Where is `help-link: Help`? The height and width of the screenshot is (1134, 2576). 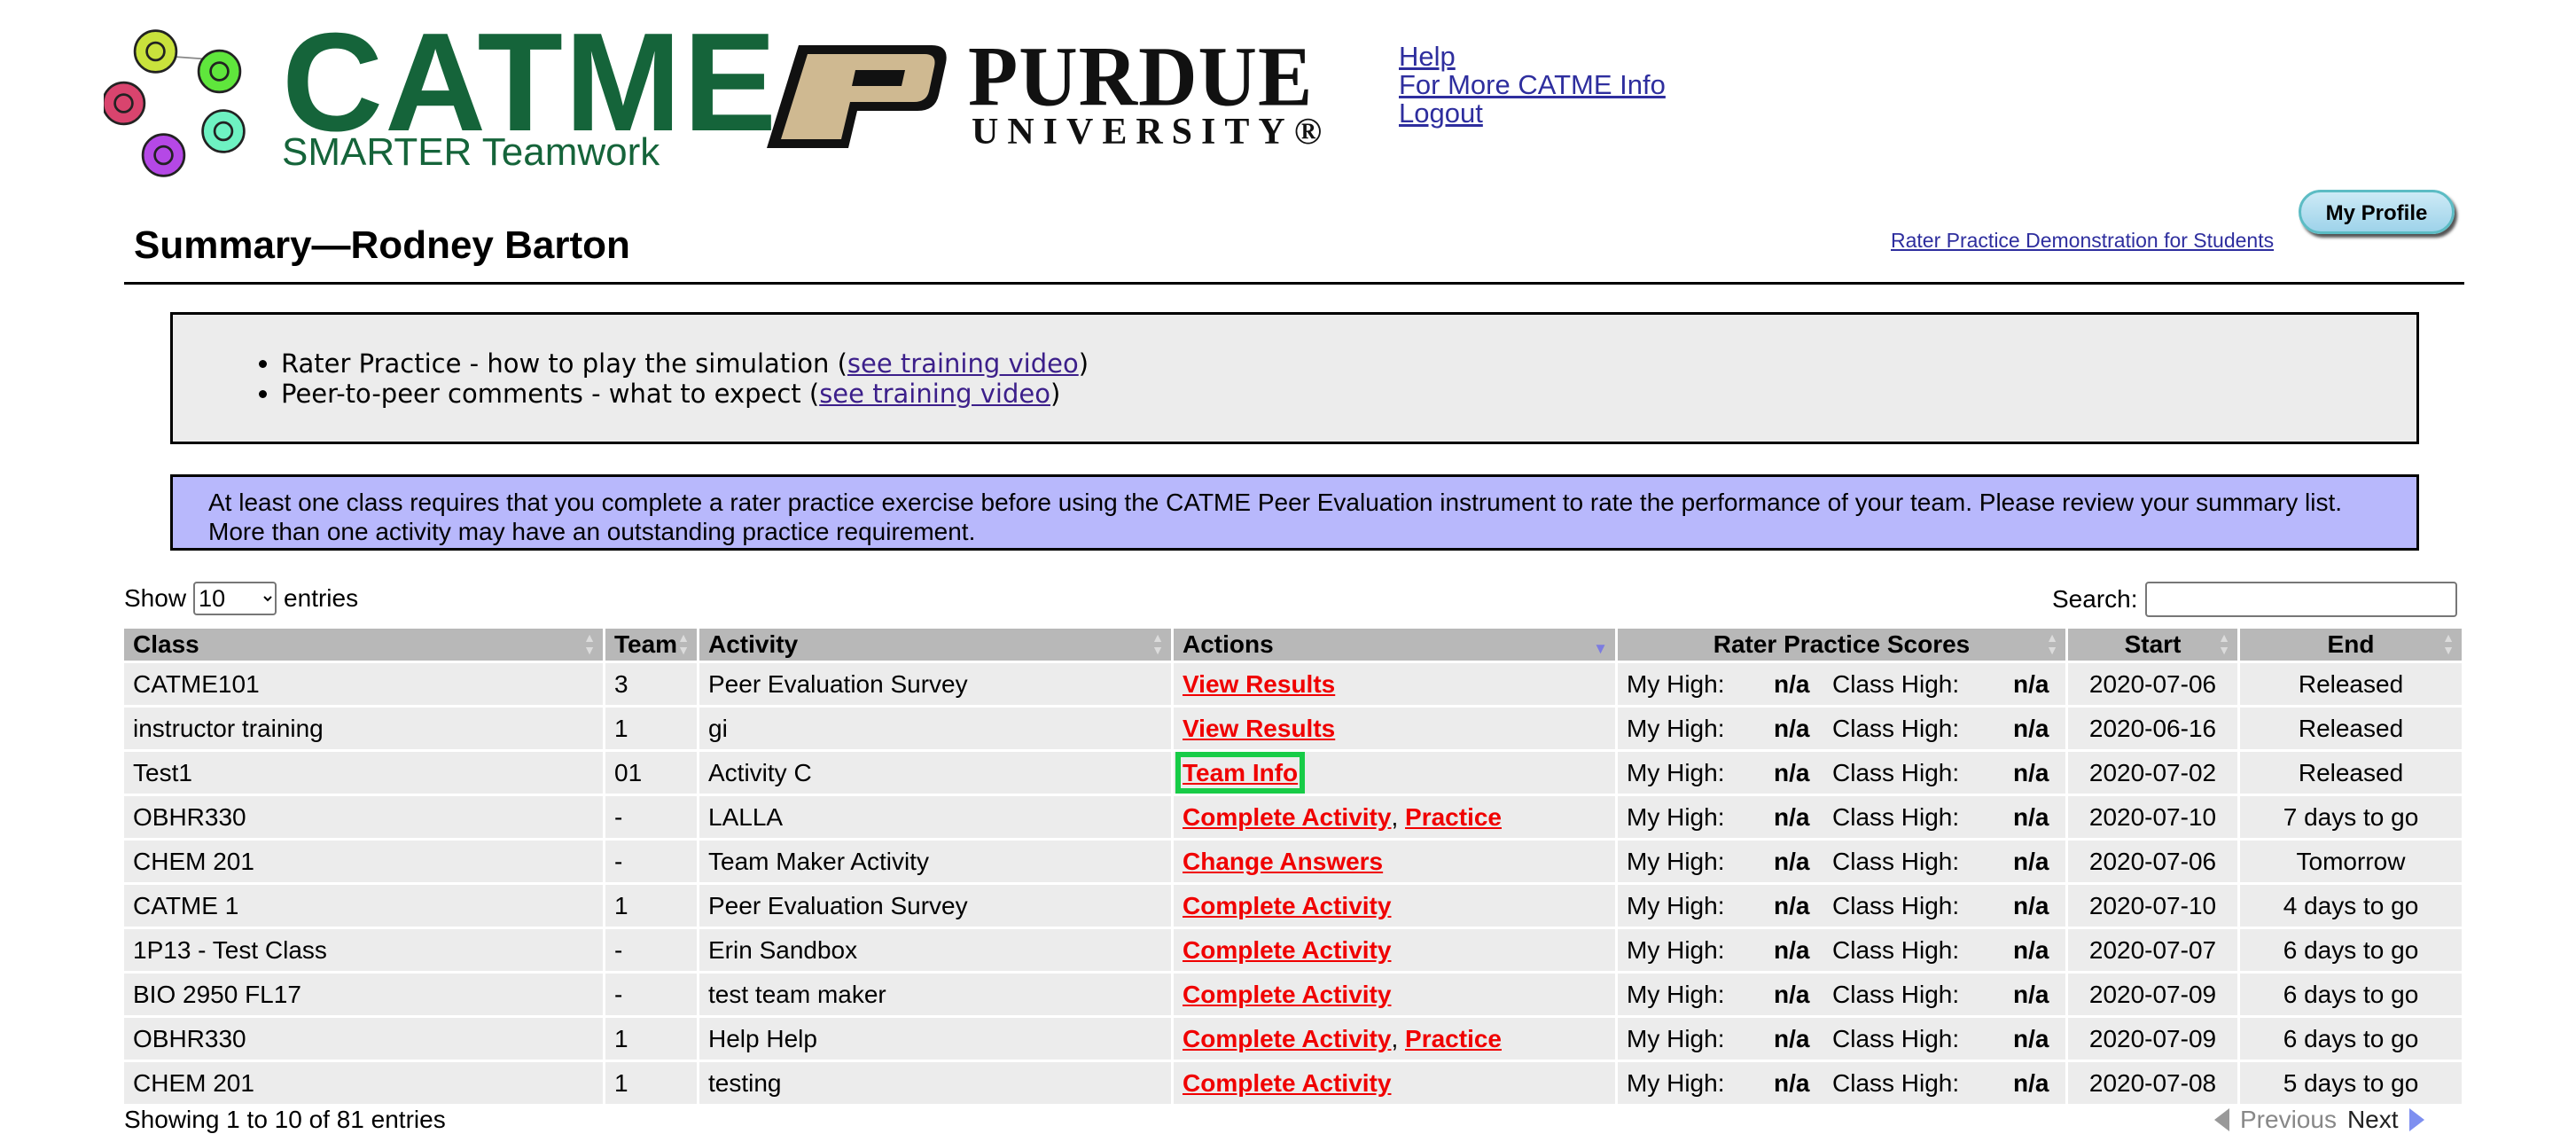 help-link: Help is located at coordinates (1532, 57).